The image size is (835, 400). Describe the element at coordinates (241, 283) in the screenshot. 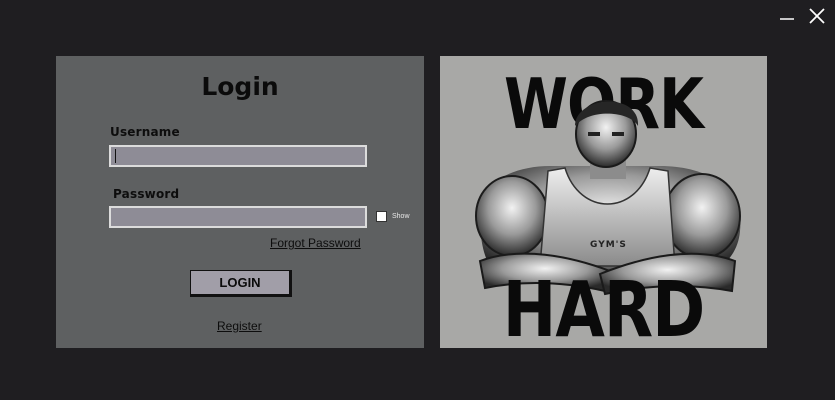

I see `login-button: LOGIN` at that location.